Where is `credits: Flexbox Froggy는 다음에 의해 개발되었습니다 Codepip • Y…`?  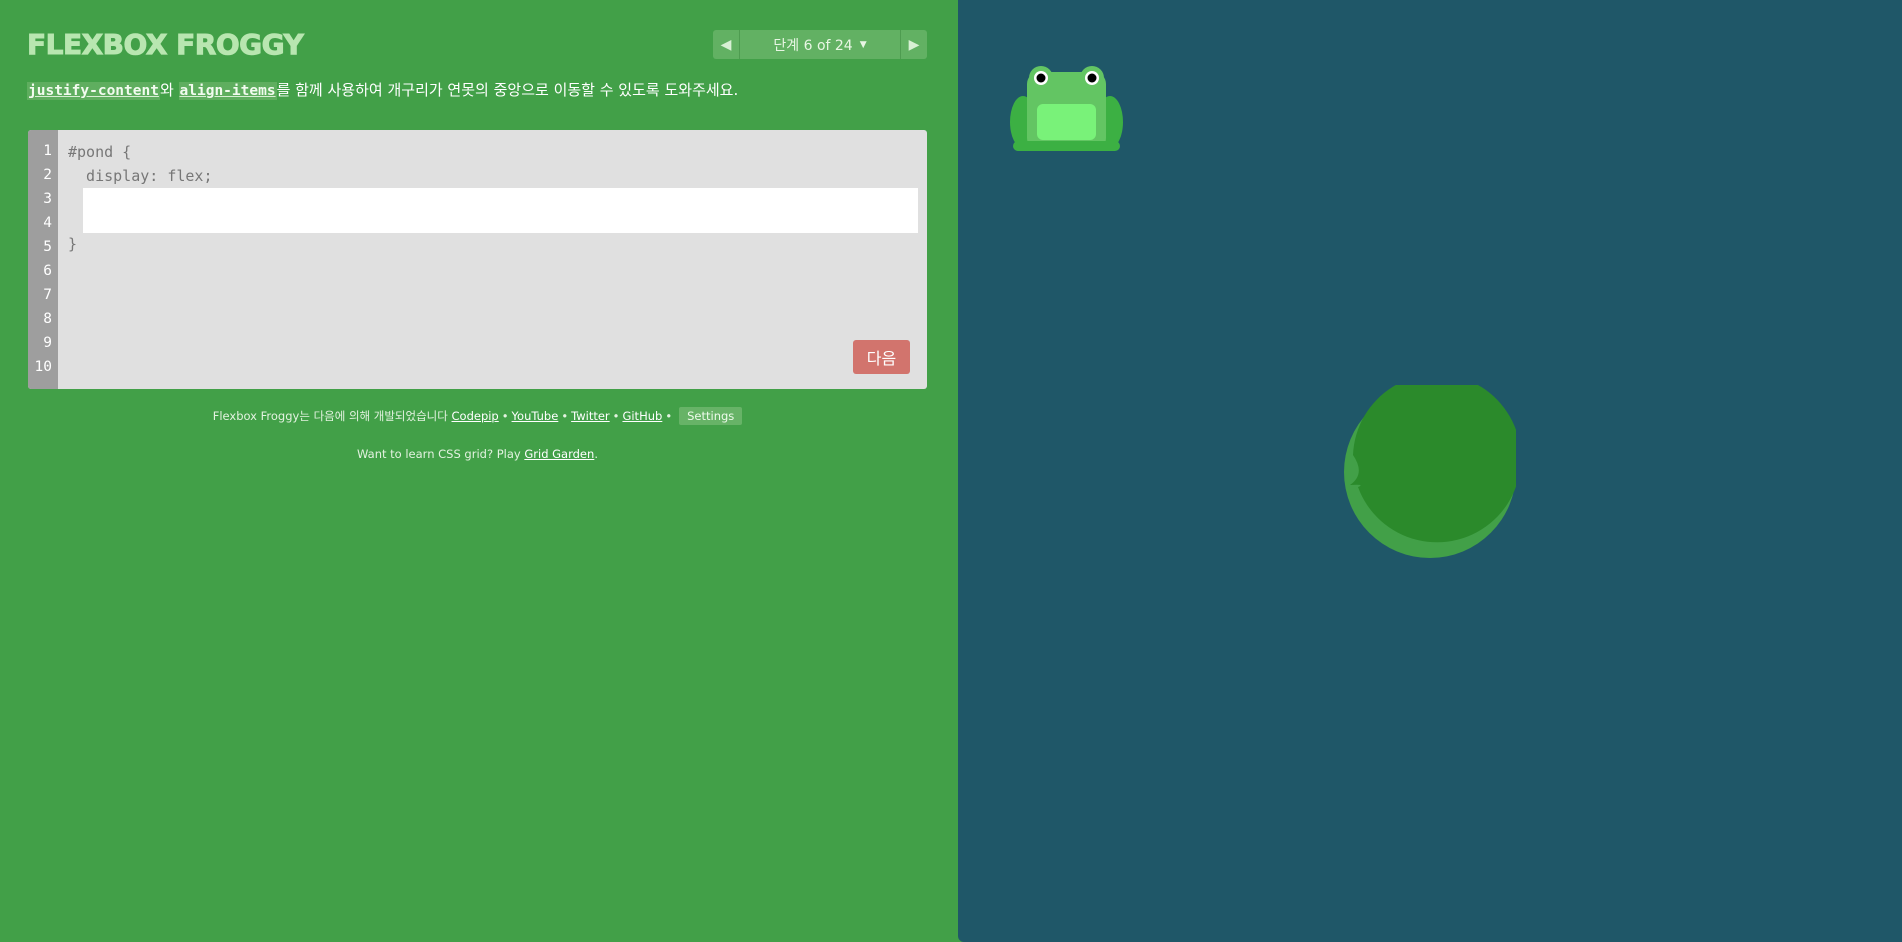
credits: Flexbox Froggy는 다음에 의해 개발되었습니다 Codepip • Y… is located at coordinates (477, 416).